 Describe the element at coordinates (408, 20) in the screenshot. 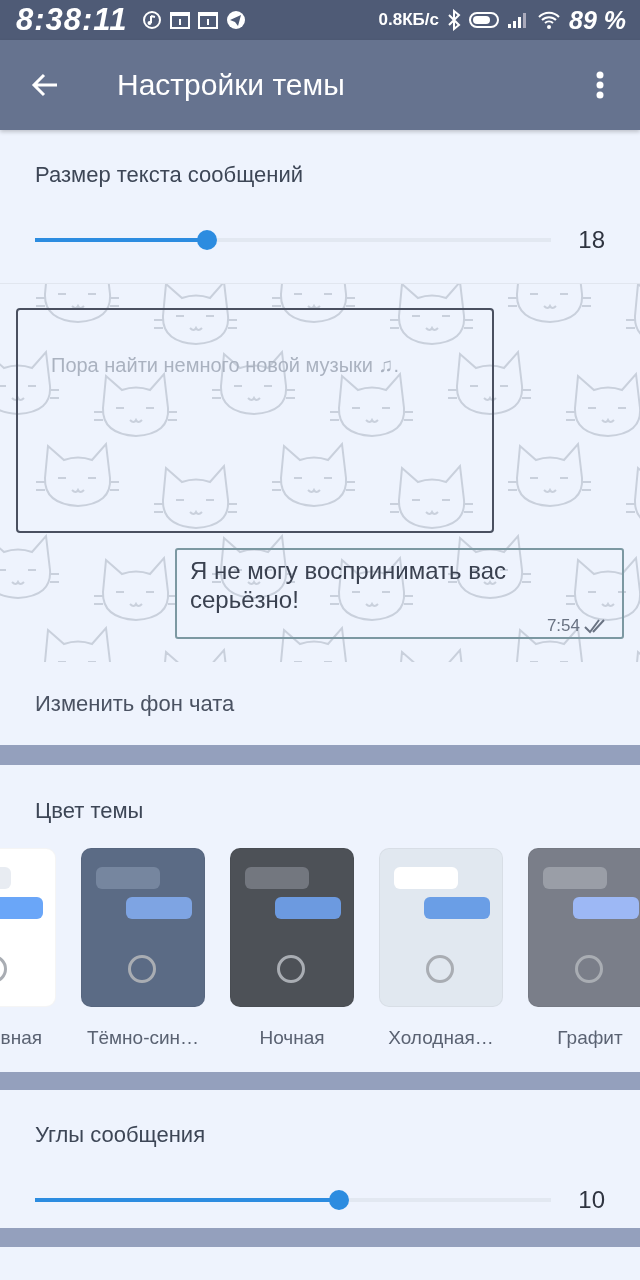

I see `network-speed: 0.8КБ/с` at that location.